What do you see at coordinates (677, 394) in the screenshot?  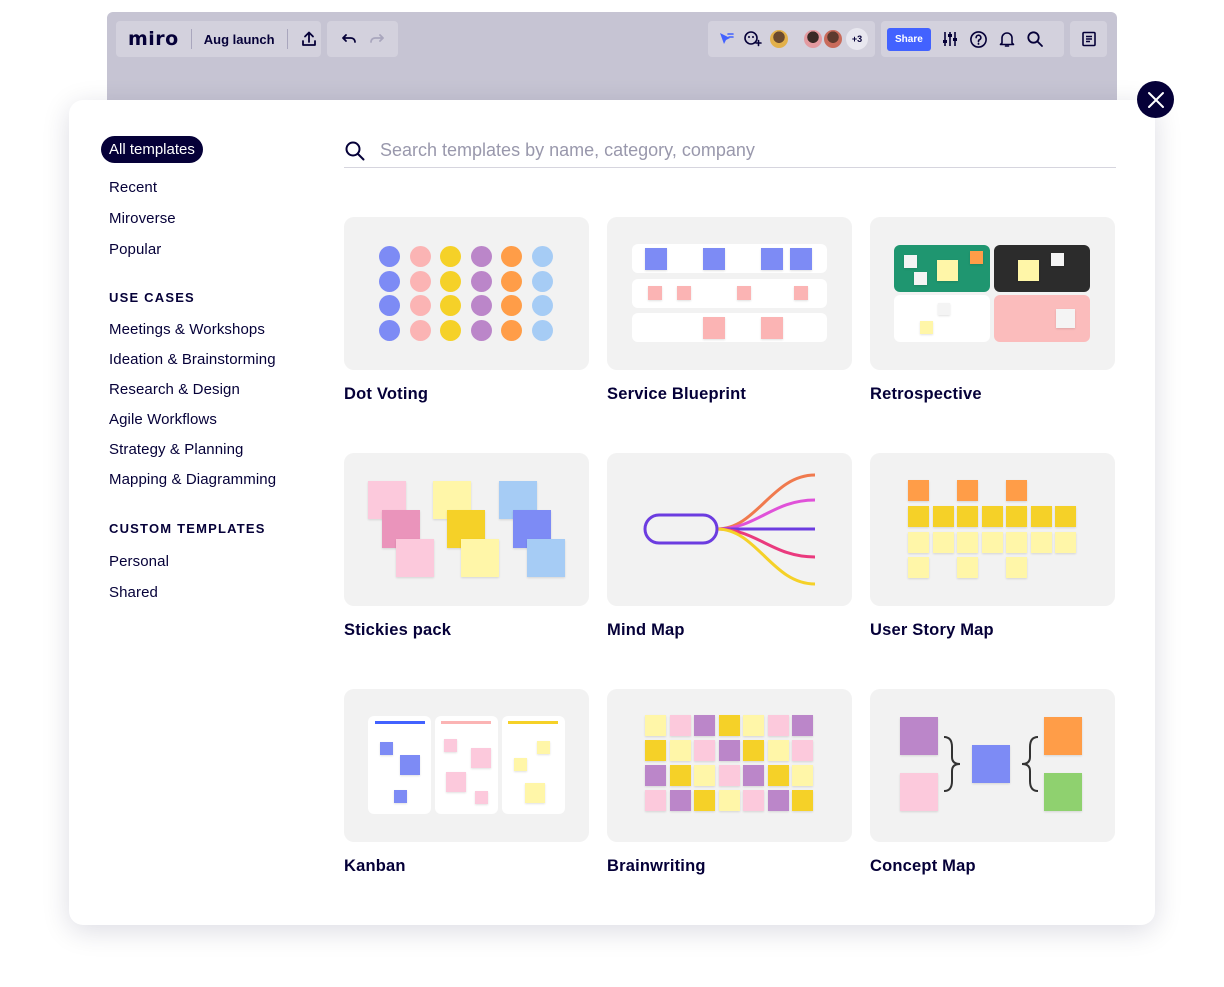 I see `template-title: Service Blueprint` at bounding box center [677, 394].